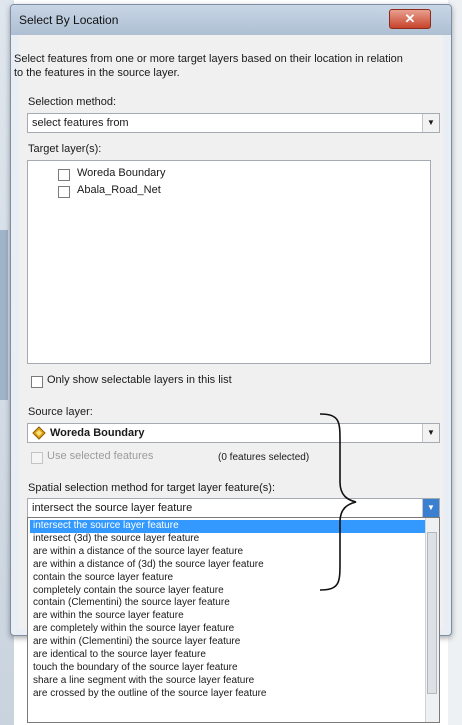 Image resolution: width=462 pixels, height=725 pixels. I want to click on only-selectable-checkbox, so click(37, 382).